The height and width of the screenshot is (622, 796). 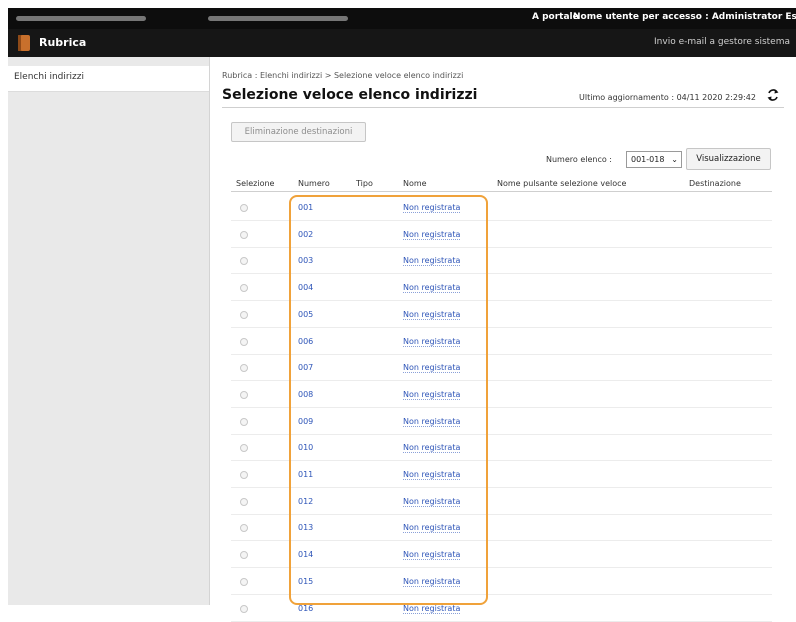 I want to click on column-header-speed-dial-name: Nome pulsante selezione veloce, so click(x=562, y=183).